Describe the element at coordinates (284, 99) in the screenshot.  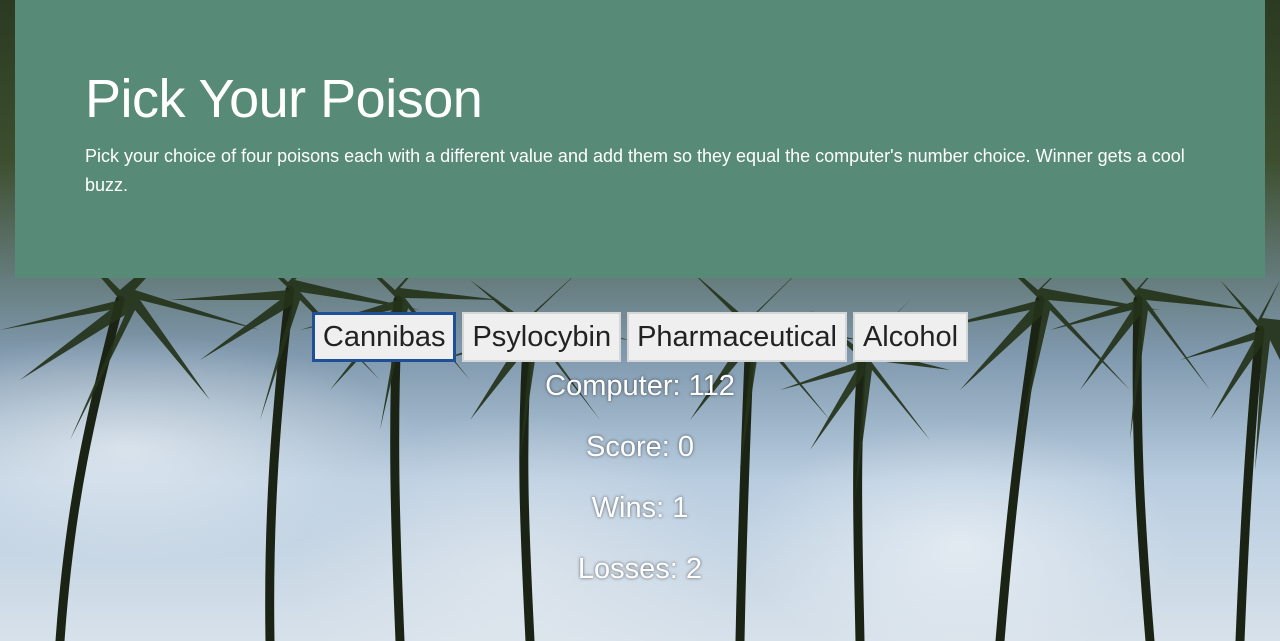
I see `page-title: Pick Your Poison` at that location.